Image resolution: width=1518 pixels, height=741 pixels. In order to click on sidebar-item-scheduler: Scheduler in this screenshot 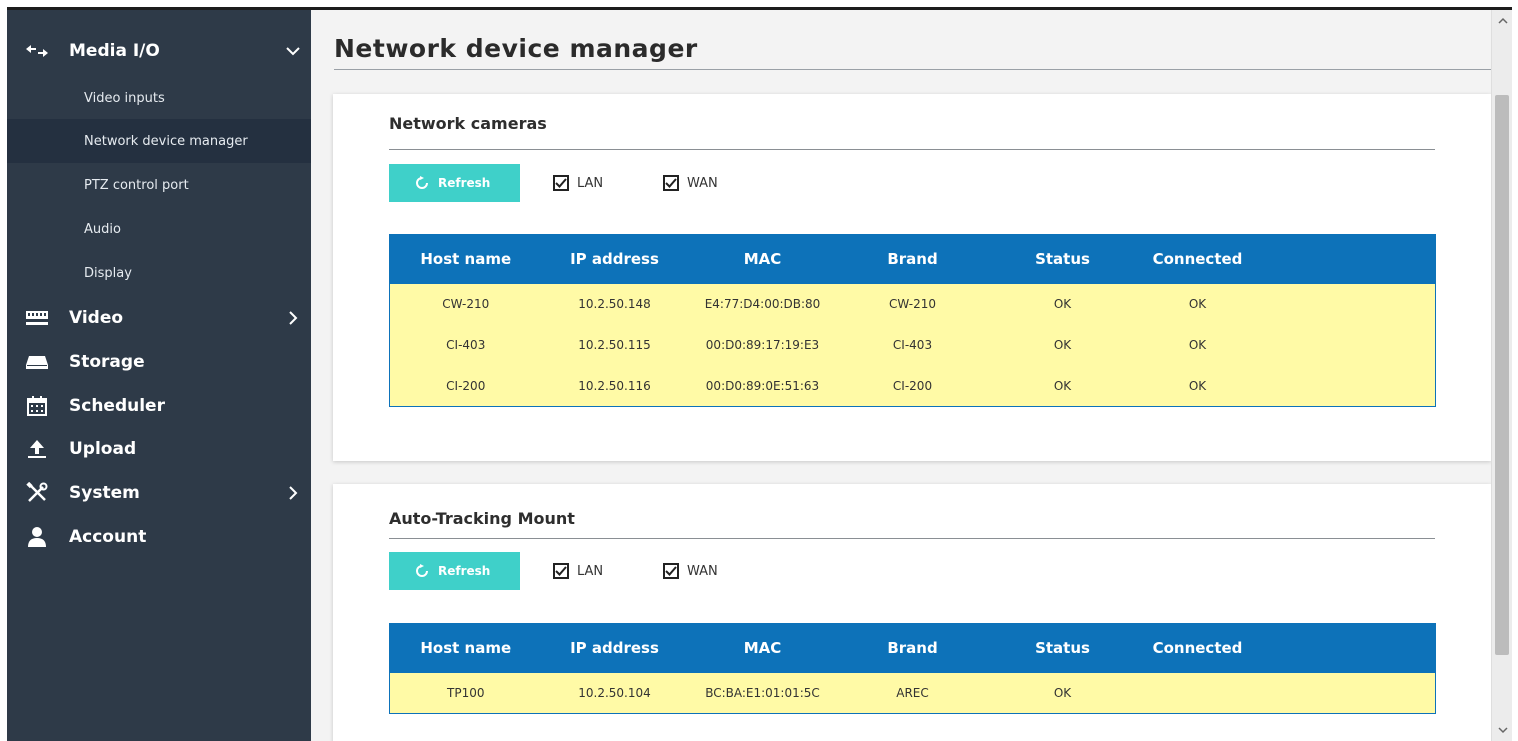, I will do `click(159, 406)`.